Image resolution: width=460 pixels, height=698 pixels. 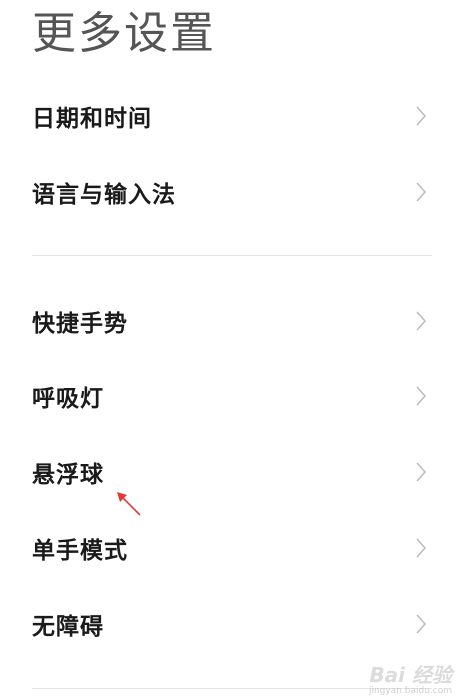 I want to click on settings-item-label: 单手模式, so click(x=80, y=551).